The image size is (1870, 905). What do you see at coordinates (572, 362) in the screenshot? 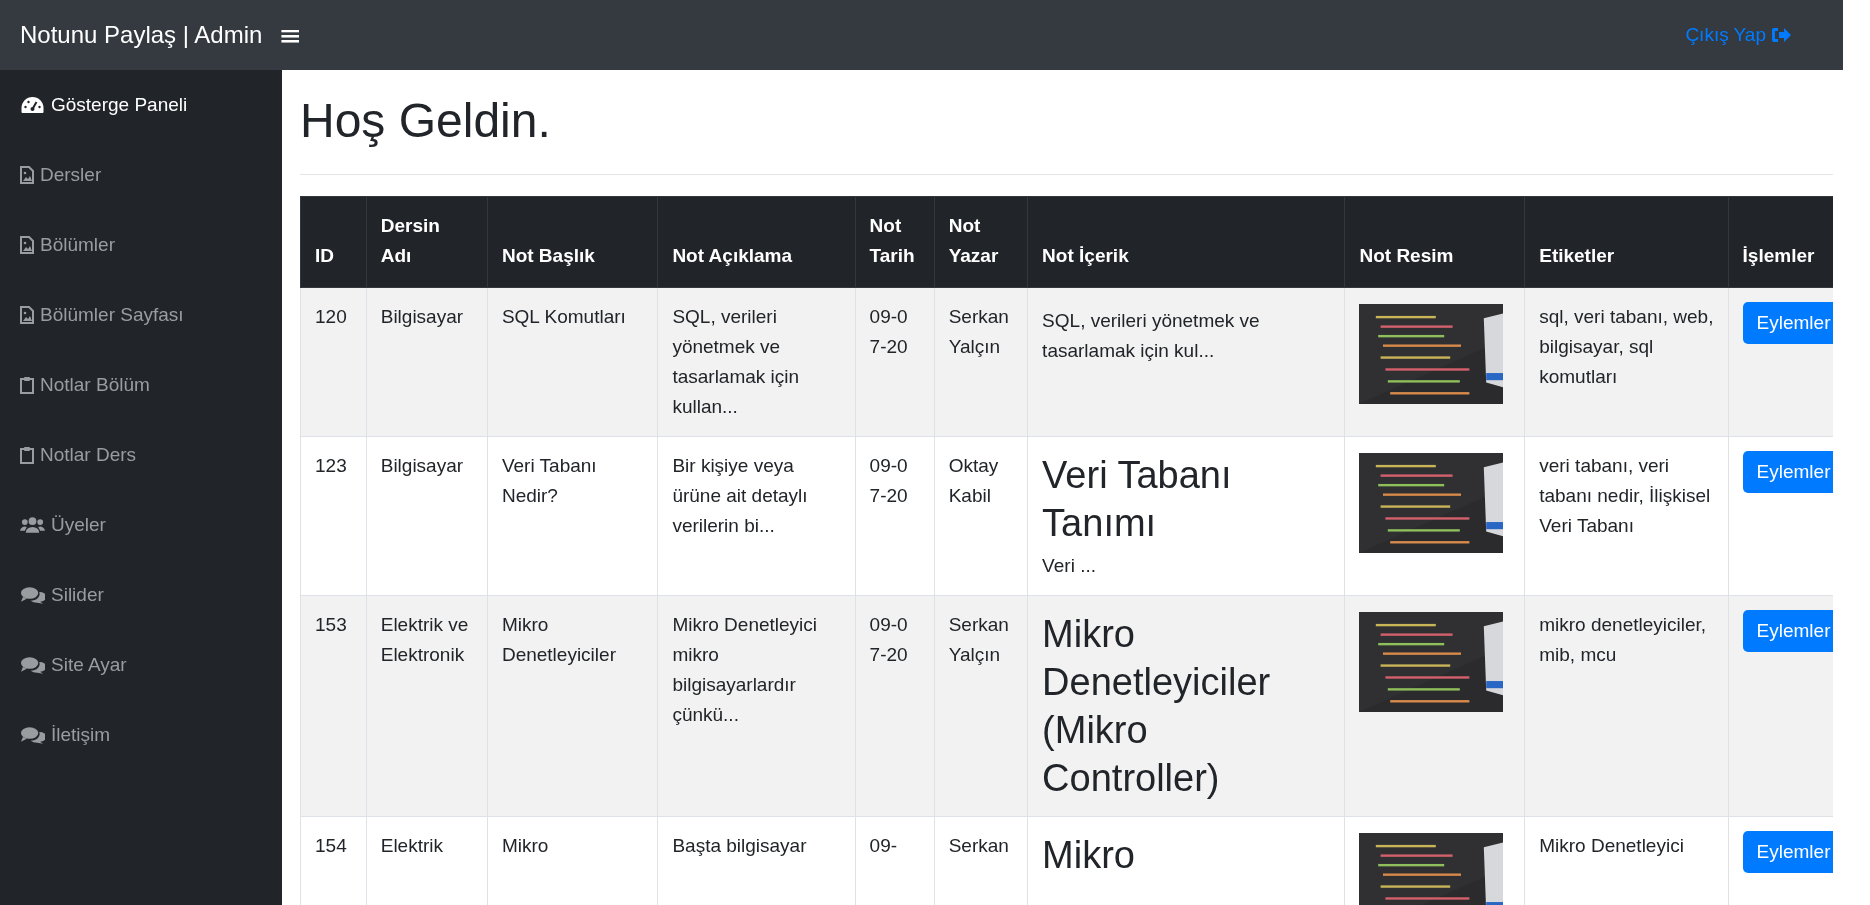
I see `table-cell: SQL Komutları` at bounding box center [572, 362].